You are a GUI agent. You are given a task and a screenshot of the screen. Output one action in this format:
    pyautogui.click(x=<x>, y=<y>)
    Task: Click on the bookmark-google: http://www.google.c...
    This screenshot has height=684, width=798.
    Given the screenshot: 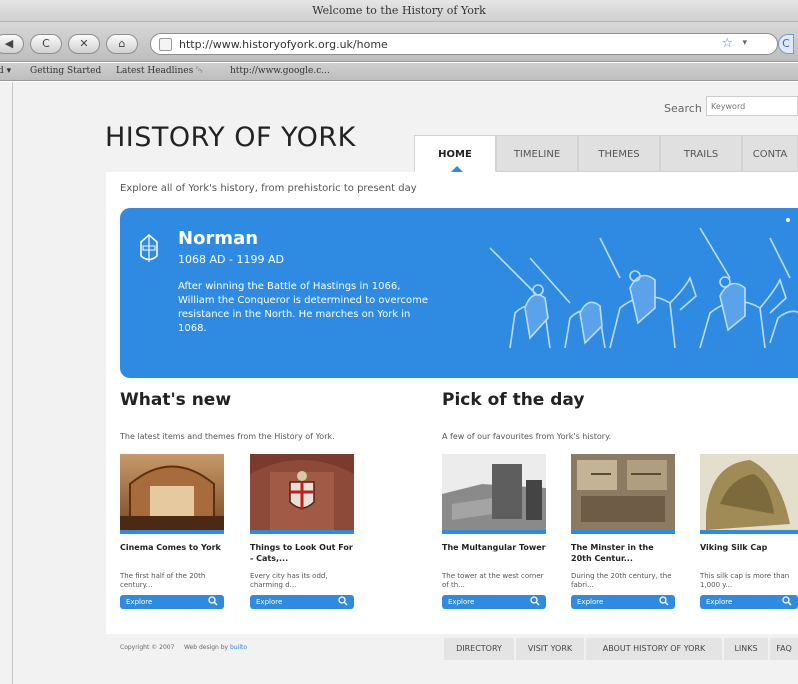 What is the action you would take?
    pyautogui.click(x=280, y=71)
    